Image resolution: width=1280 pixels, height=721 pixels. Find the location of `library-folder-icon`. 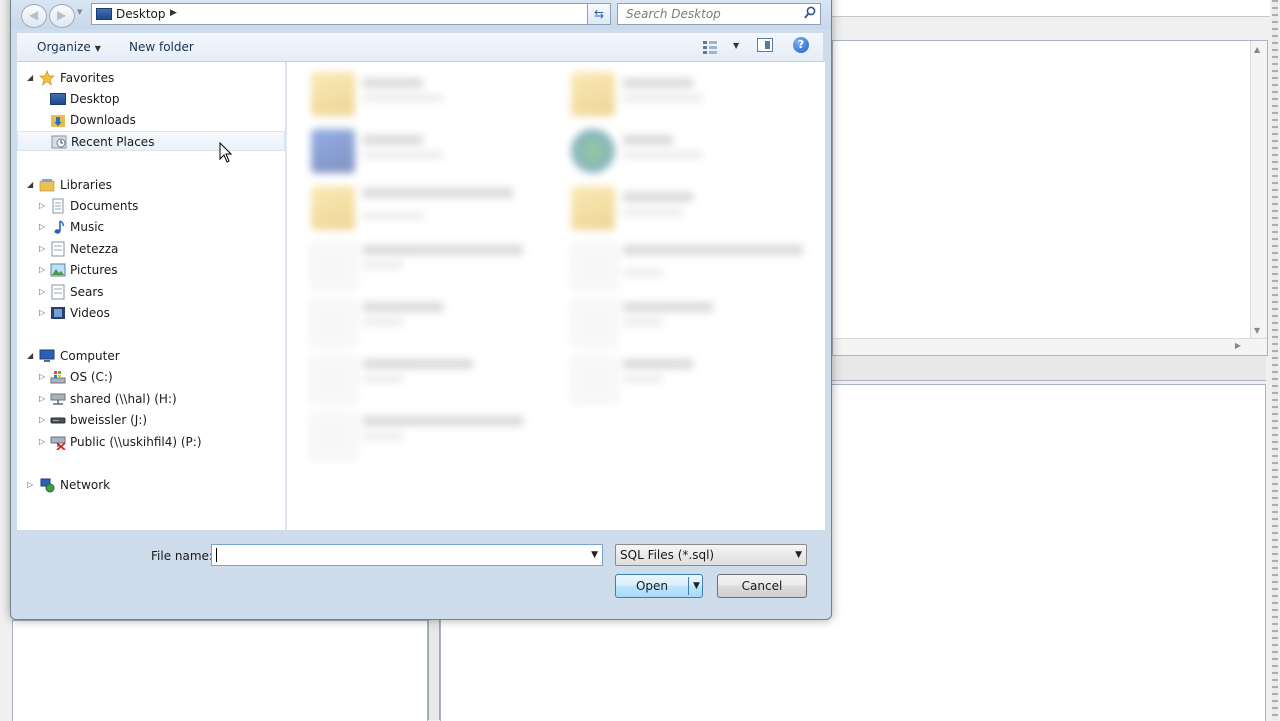

library-folder-icon is located at coordinates (58, 292).